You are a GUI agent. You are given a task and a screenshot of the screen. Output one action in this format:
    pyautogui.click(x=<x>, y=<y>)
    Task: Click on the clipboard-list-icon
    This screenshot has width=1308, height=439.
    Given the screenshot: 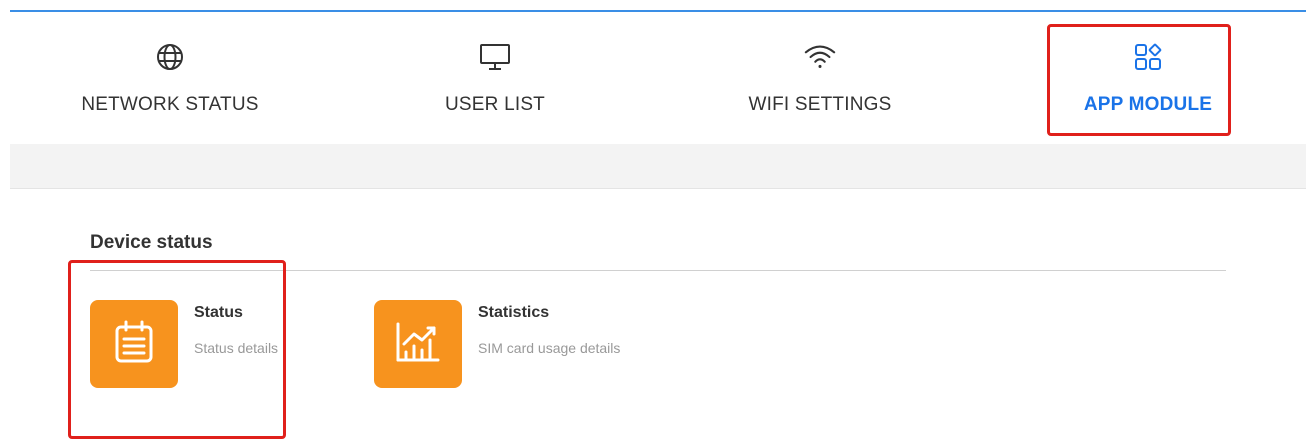 What is the action you would take?
    pyautogui.click(x=134, y=344)
    